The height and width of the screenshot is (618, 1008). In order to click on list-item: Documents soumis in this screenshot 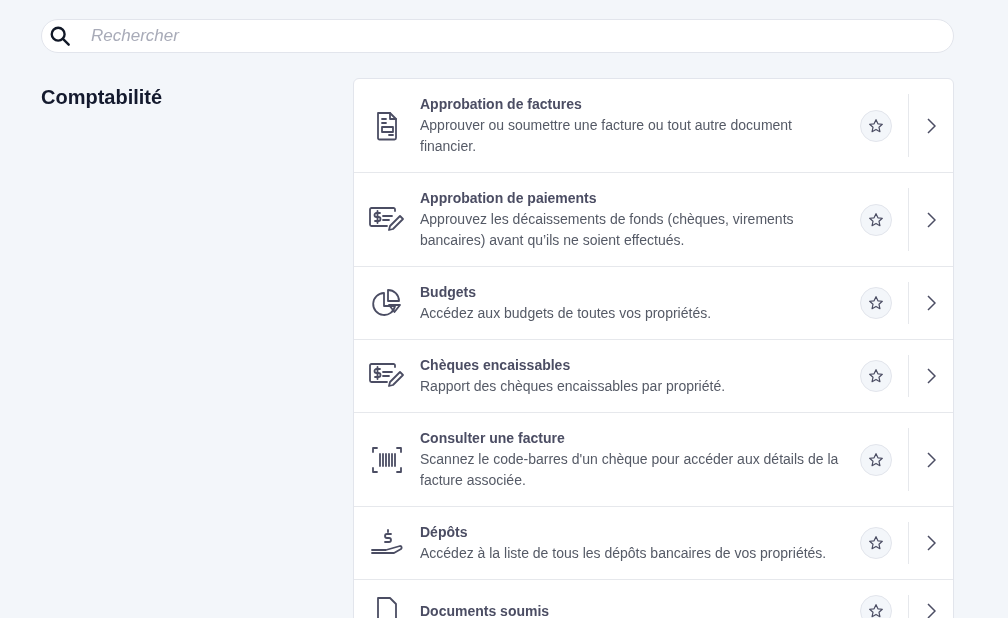, I will do `click(653, 599)`.